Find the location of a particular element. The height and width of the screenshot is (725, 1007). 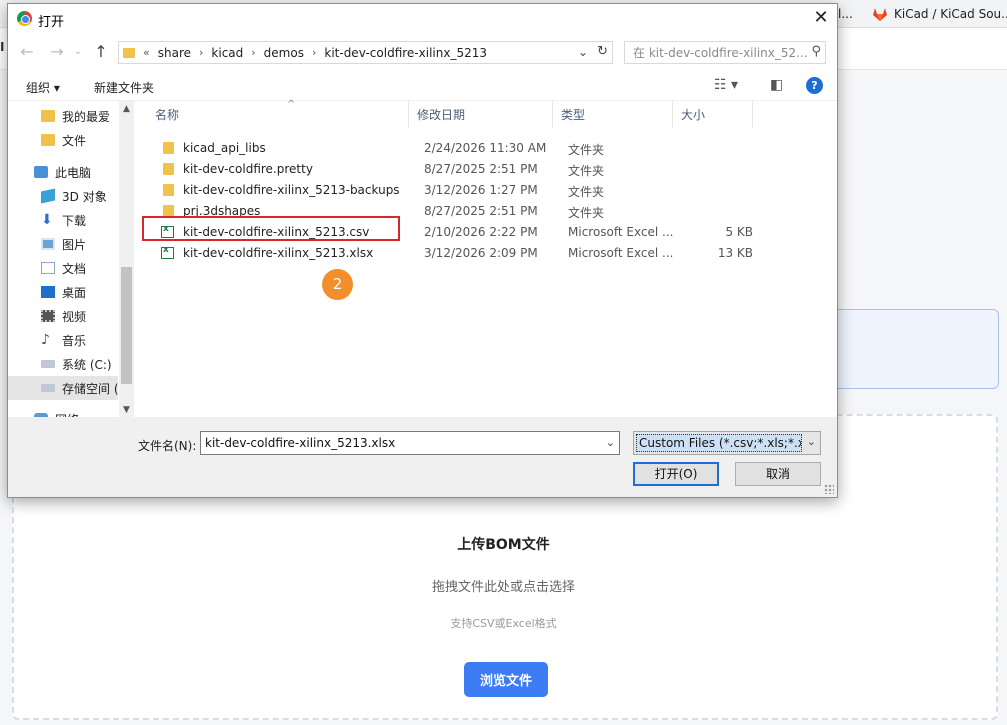

nav-item-documents: 文档 is located at coordinates (63, 268).